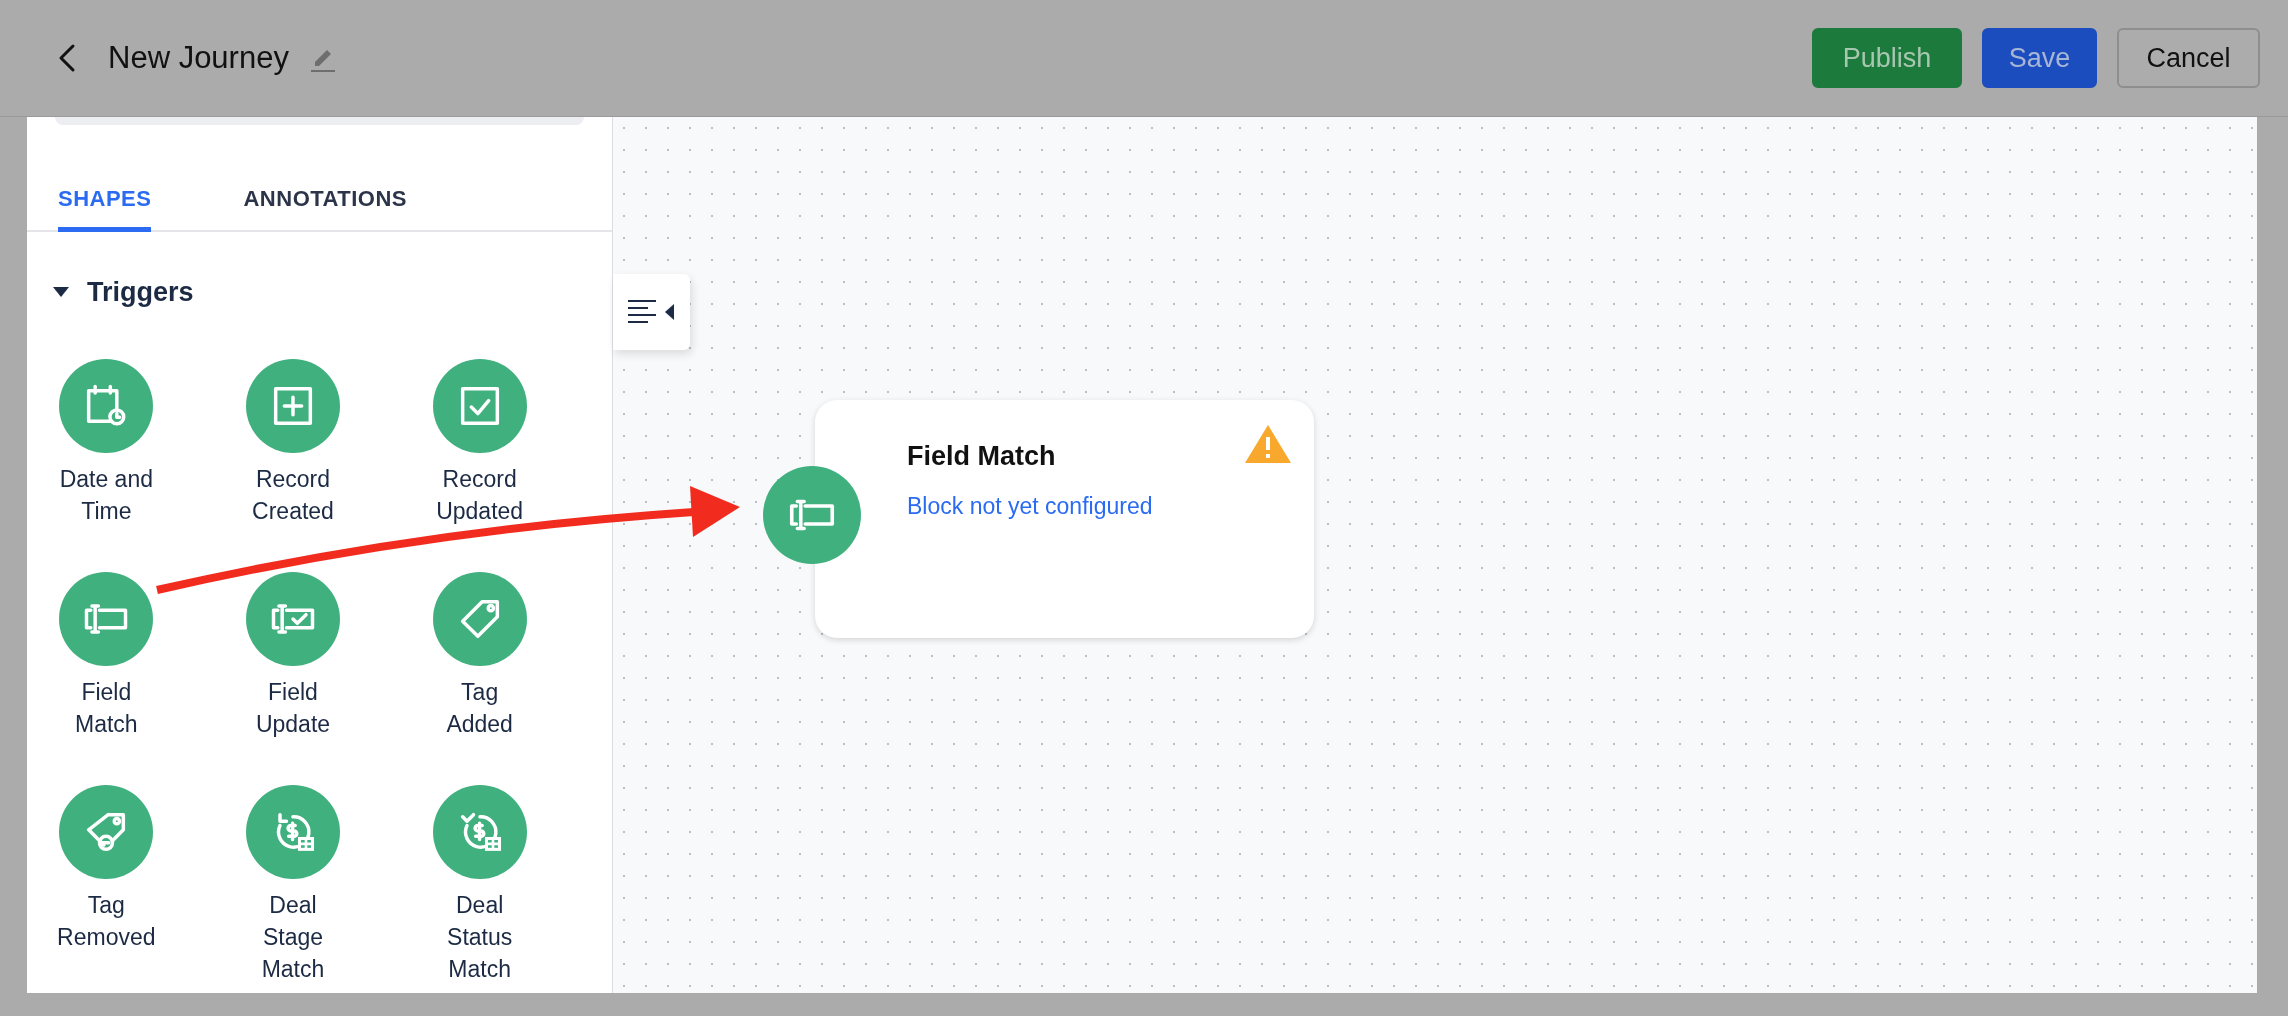  I want to click on section-header: Triggers, so click(123, 292).